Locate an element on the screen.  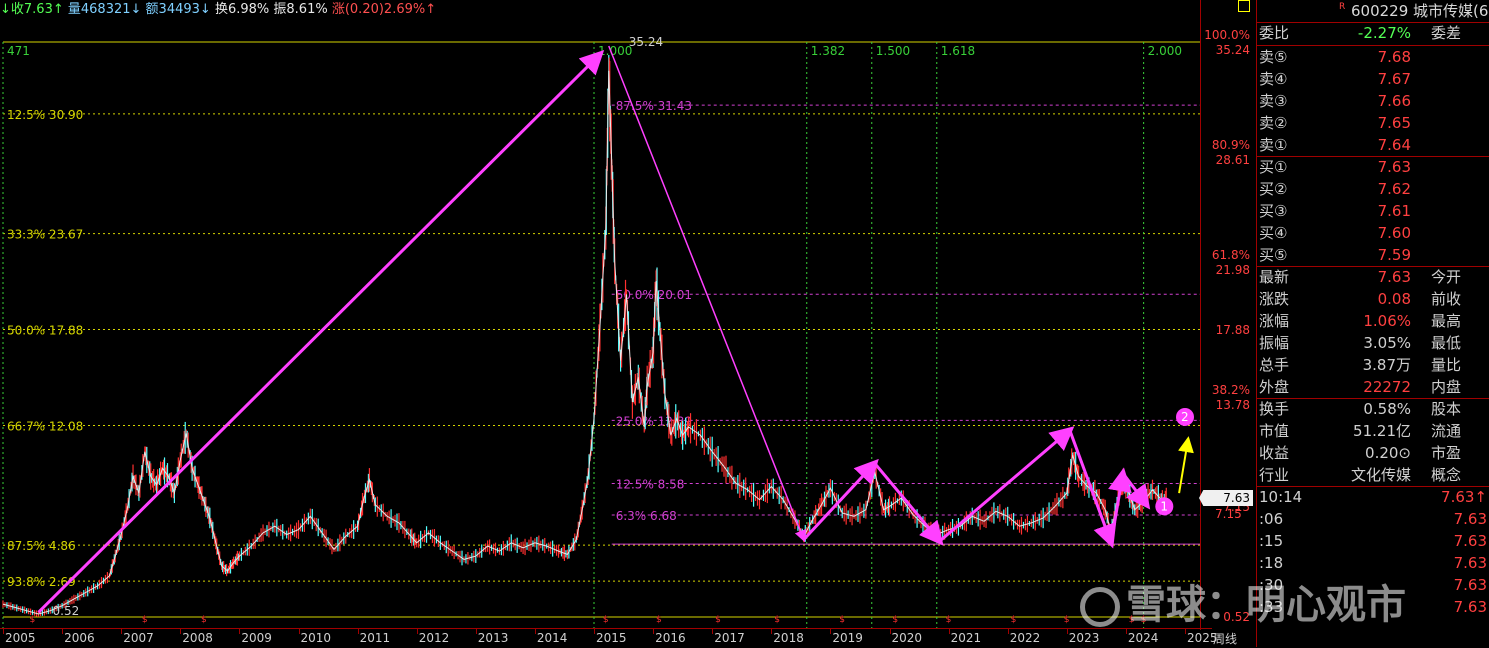
buy-row: 买① 7.63 is located at coordinates (1374, 167).